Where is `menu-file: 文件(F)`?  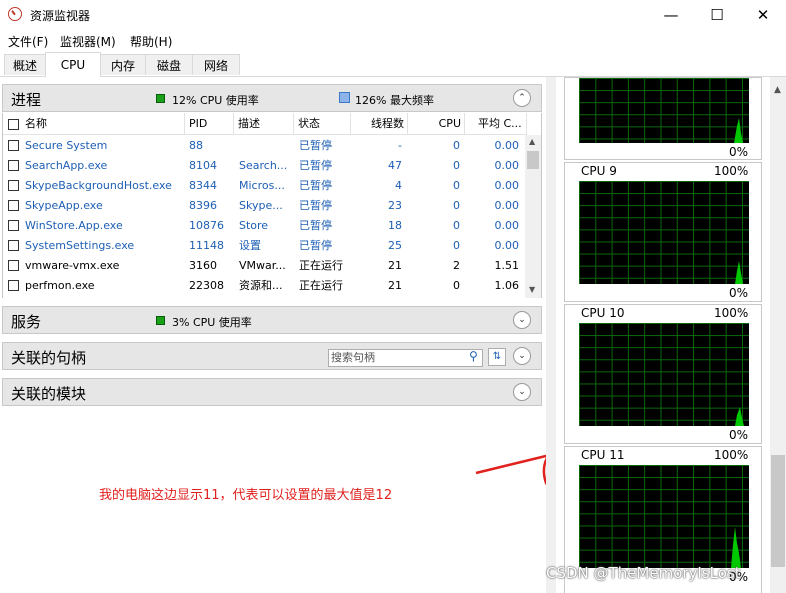 menu-file: 文件(F) is located at coordinates (28, 41).